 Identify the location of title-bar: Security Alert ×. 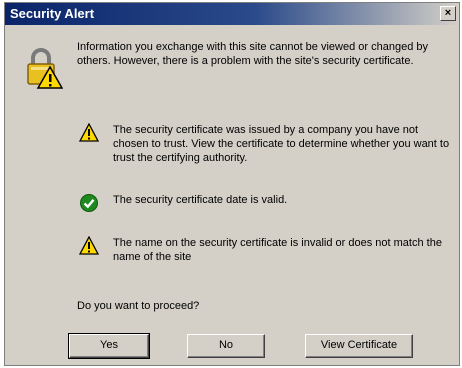
(232, 14).